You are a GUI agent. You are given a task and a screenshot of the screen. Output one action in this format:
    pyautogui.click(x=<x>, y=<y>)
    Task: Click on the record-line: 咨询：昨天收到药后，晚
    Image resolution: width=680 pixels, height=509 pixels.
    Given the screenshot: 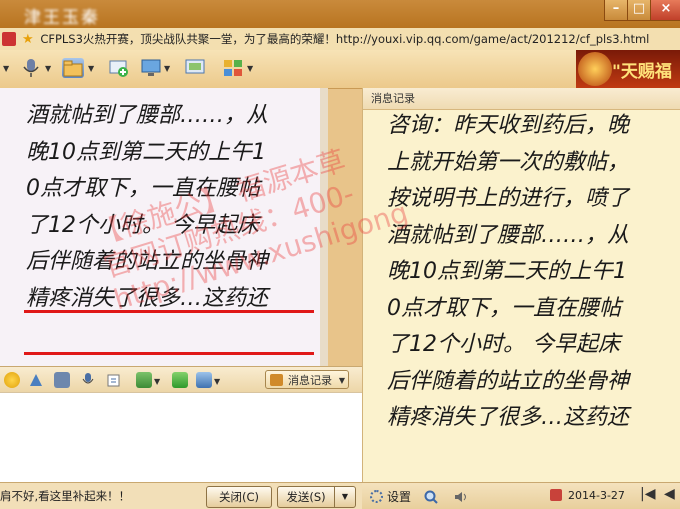 What is the action you would take?
    pyautogui.click(x=508, y=125)
    